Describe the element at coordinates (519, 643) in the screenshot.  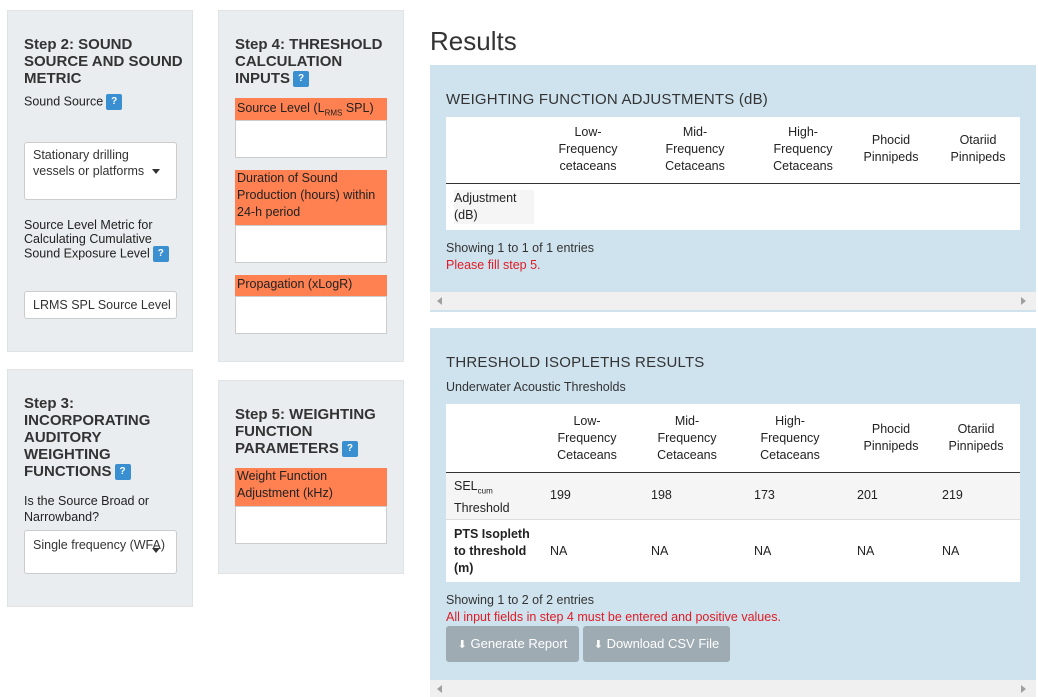
I see `generate-report-label: Generate Report` at that location.